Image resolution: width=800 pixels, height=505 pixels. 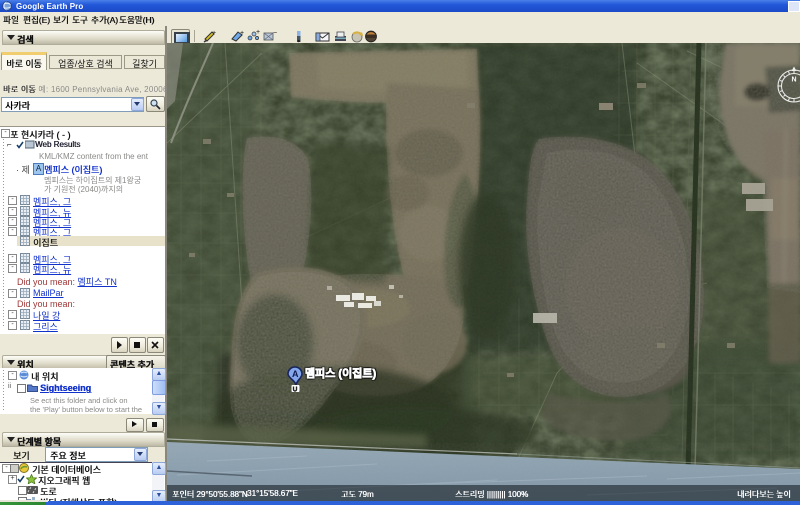 I want to click on svg-text: A, so click(x=295, y=374).